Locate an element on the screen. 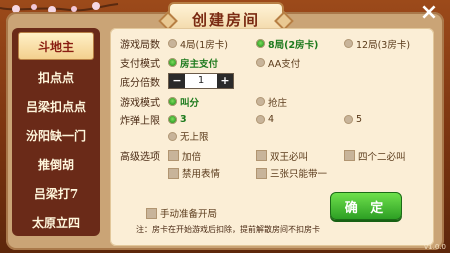  bomb-limit-option-3: 3 is located at coordinates (212, 119).